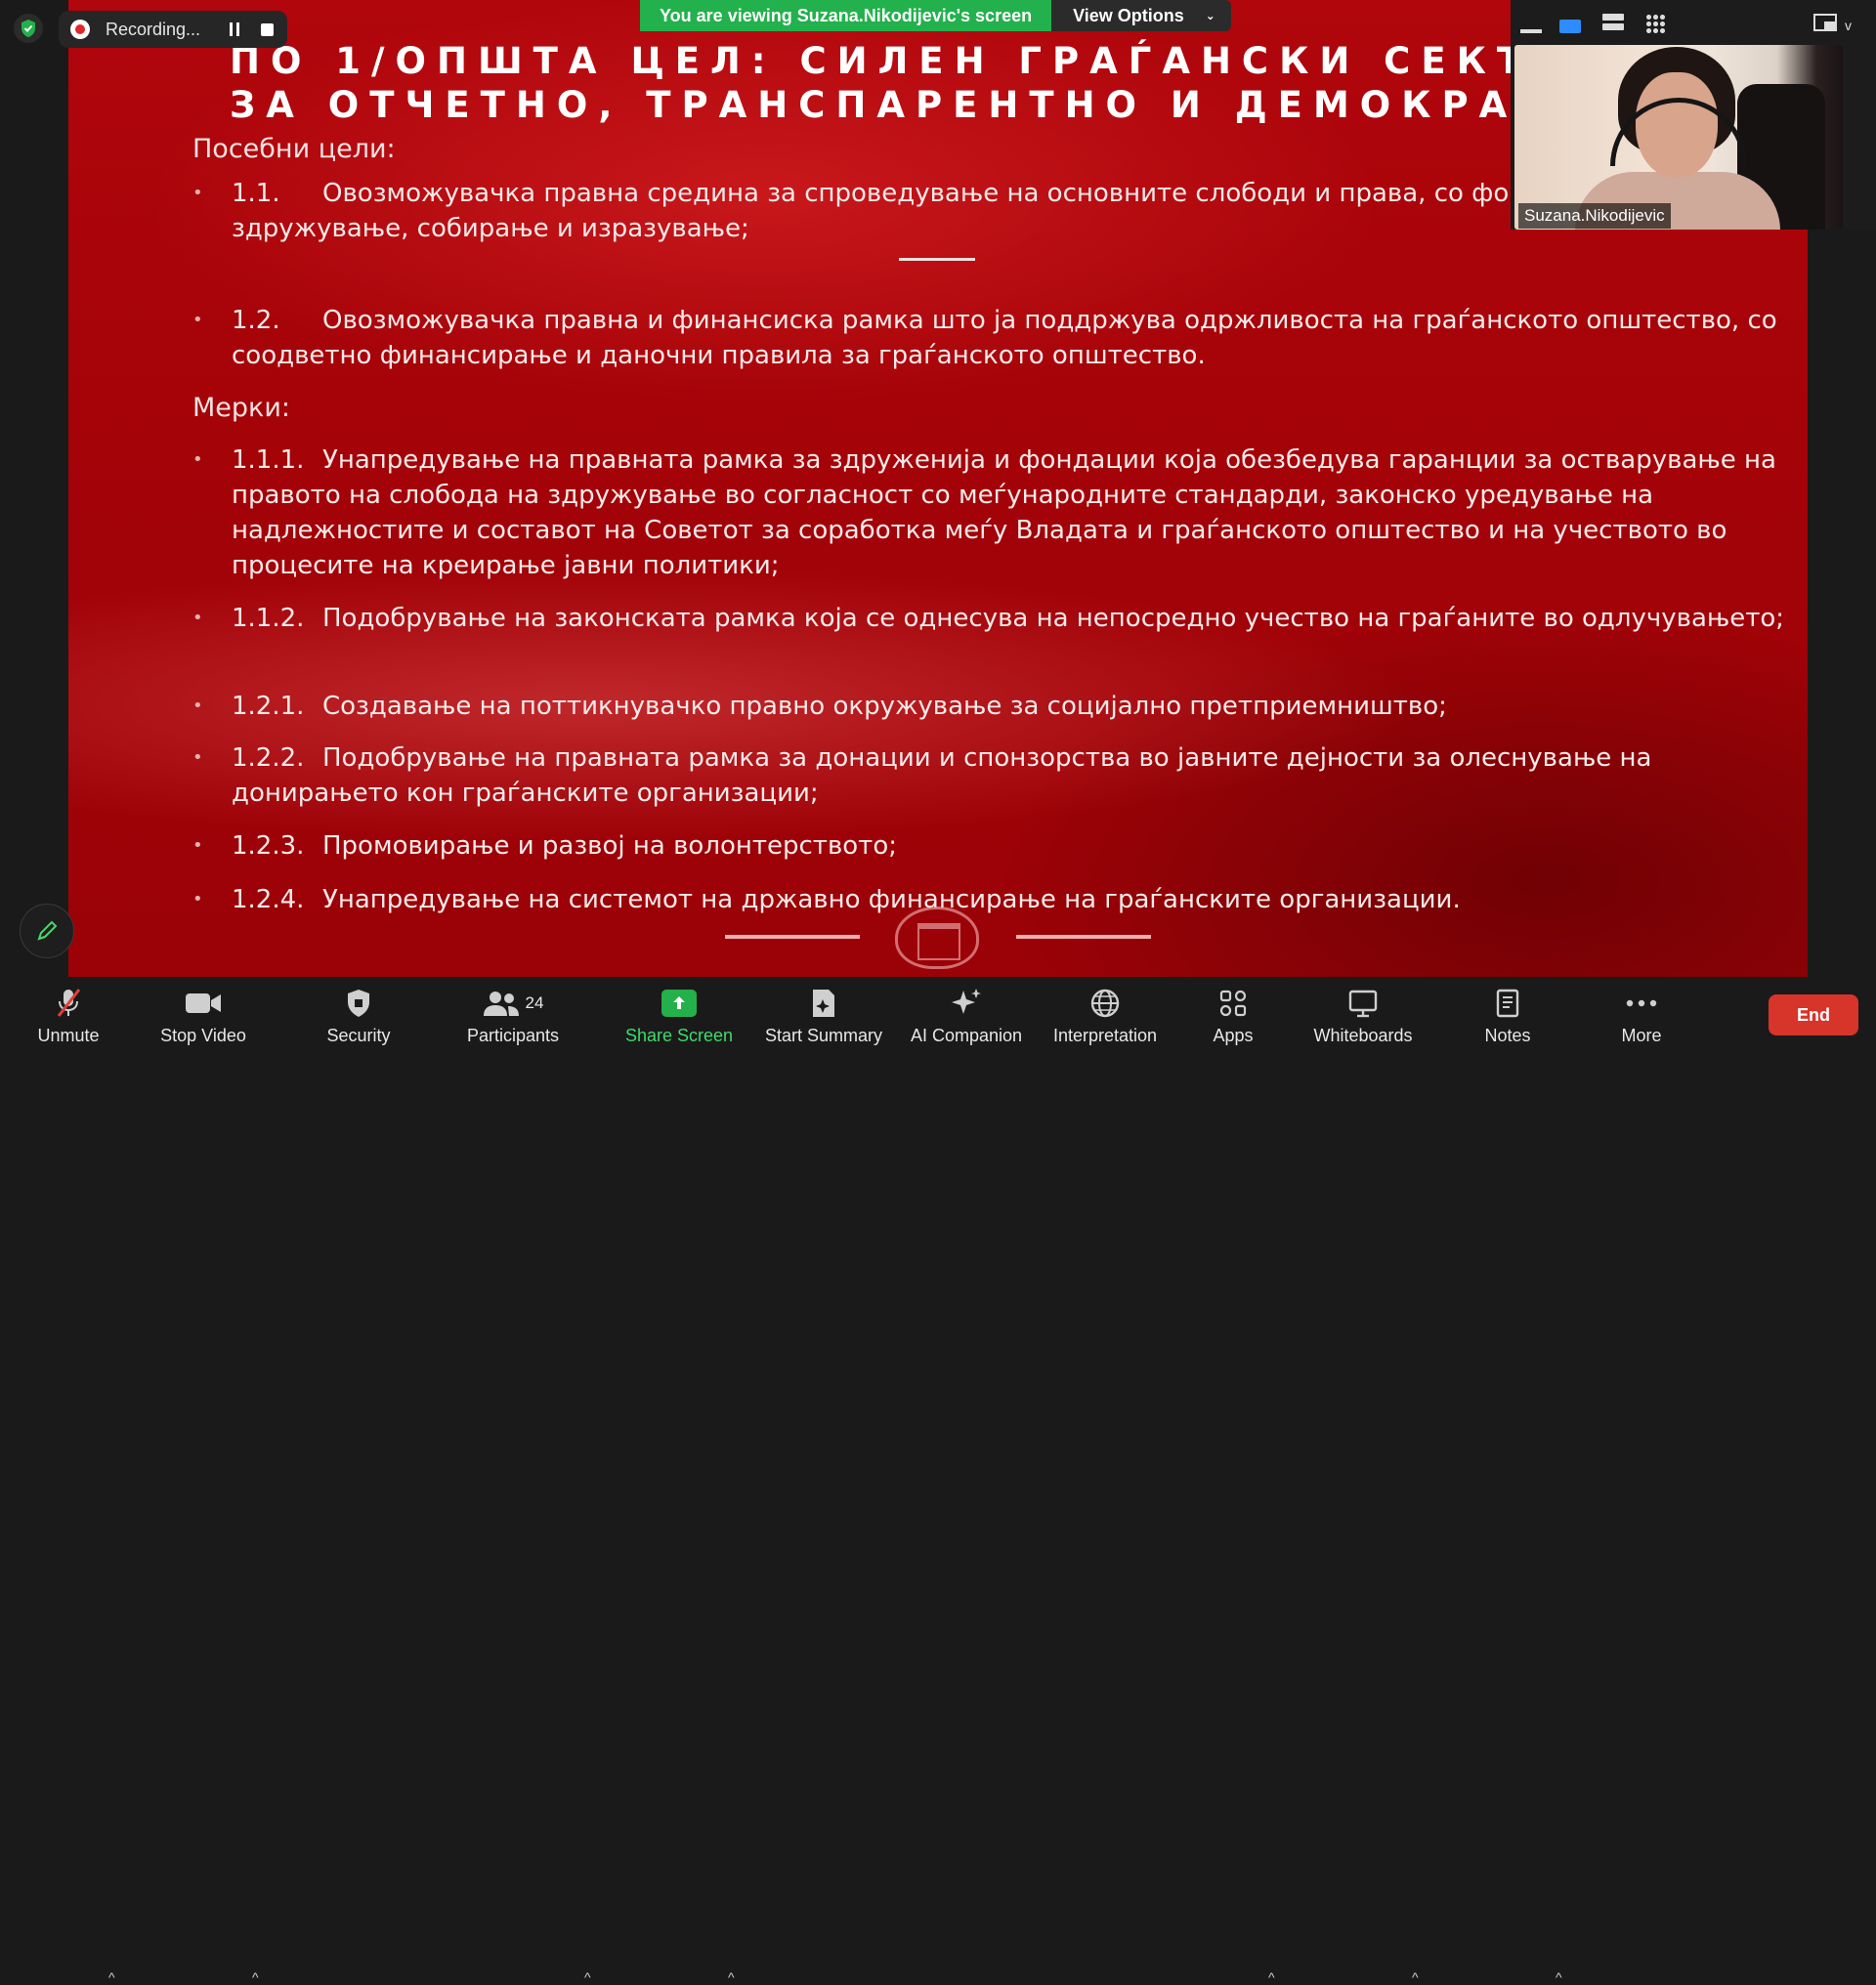 The width and height of the screenshot is (1876, 1985). What do you see at coordinates (68, 1004) in the screenshot?
I see `microphone-muted-icon` at bounding box center [68, 1004].